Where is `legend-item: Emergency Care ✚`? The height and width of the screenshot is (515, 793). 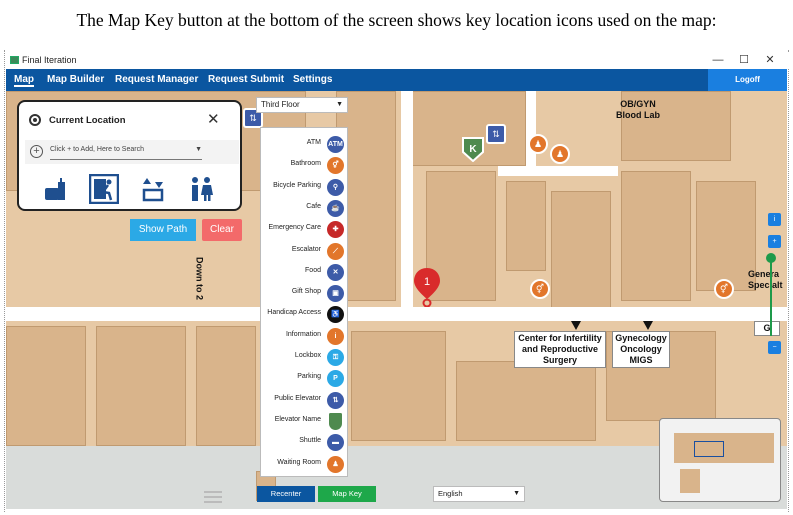
legend-item: Emergency Care ✚ is located at coordinates (305, 229).